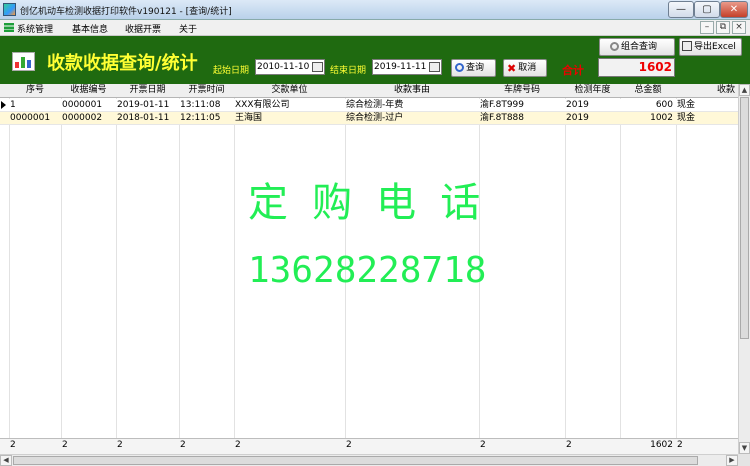 This screenshot has height=466, width=750. What do you see at coordinates (639, 47) in the screenshot?
I see `combo-query-label: 组合查询` at bounding box center [639, 47].